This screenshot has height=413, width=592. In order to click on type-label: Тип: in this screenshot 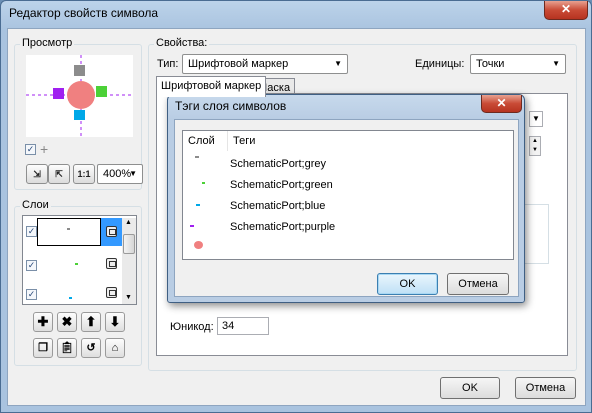, I will do `click(168, 64)`.